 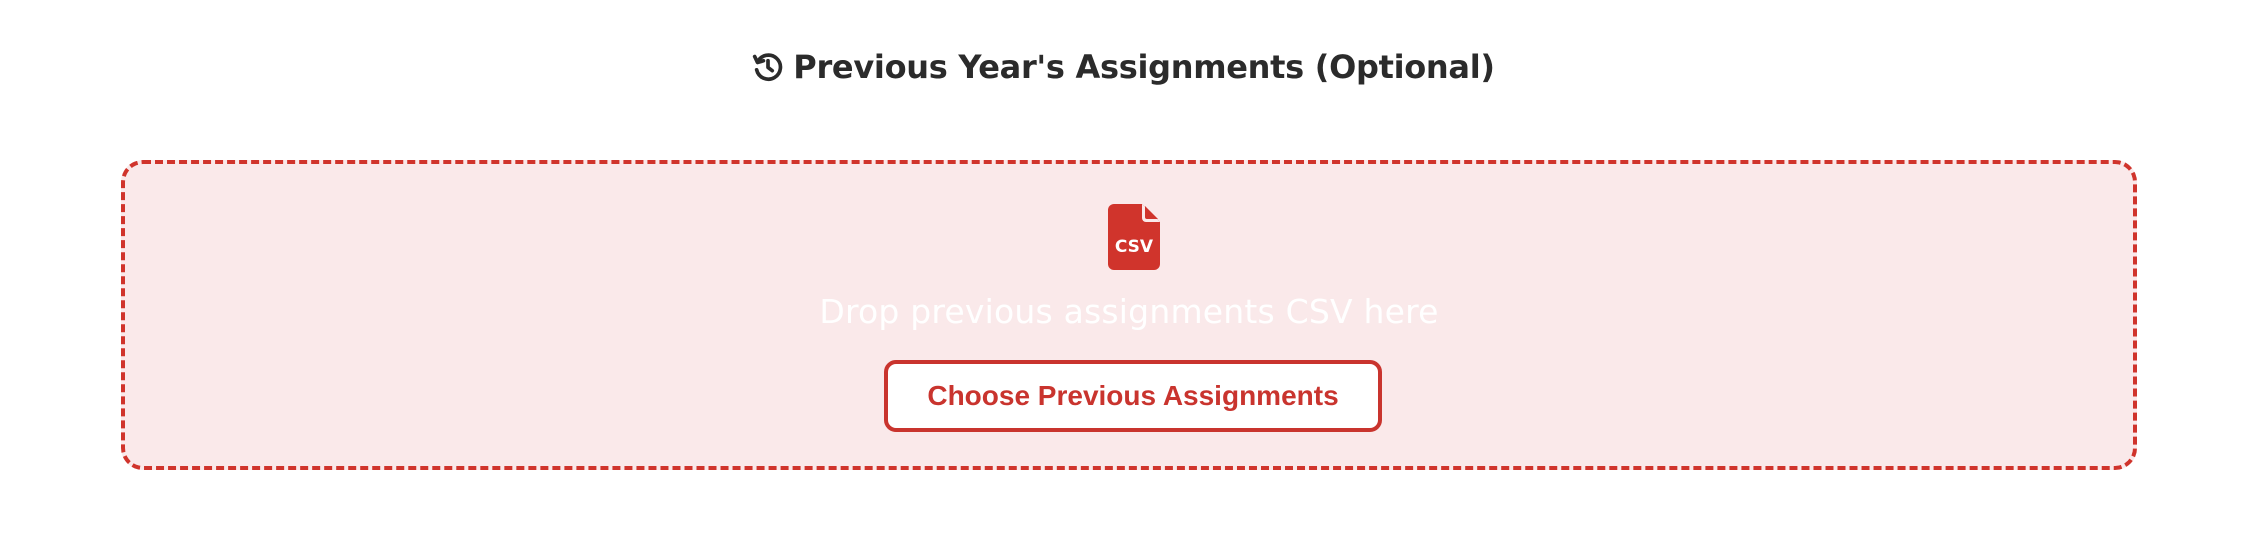 What do you see at coordinates (768, 67) in the screenshot?
I see `history-icon` at bounding box center [768, 67].